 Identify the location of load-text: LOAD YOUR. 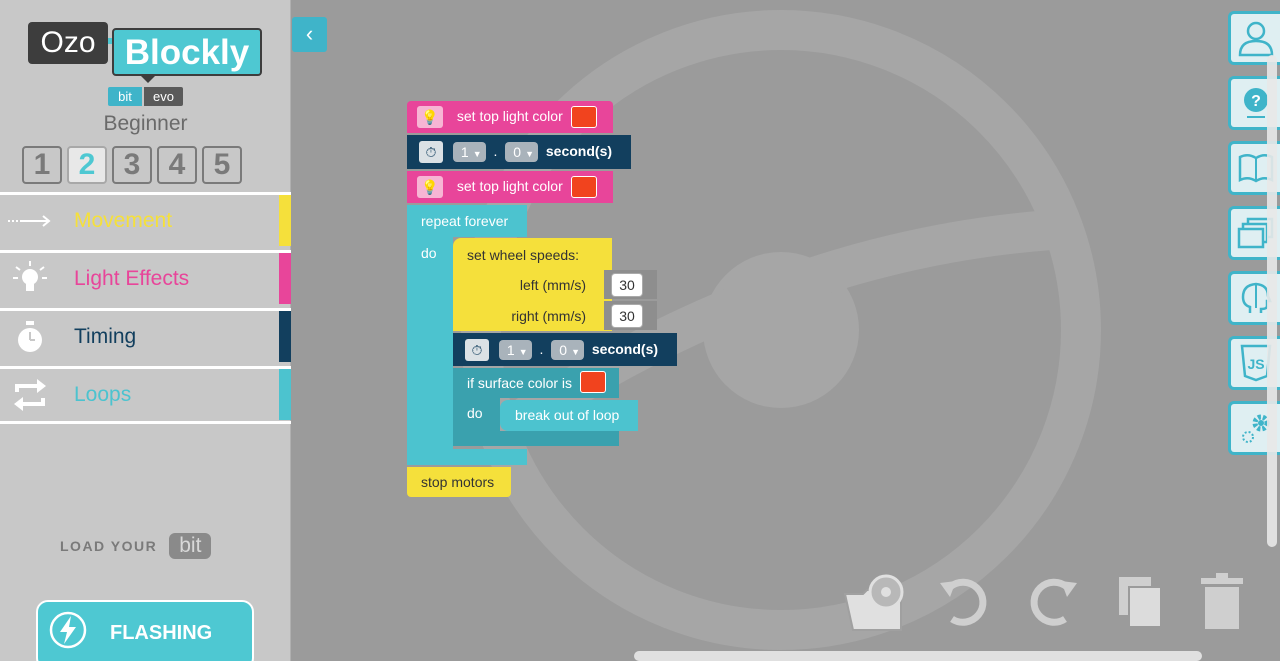
(109, 546).